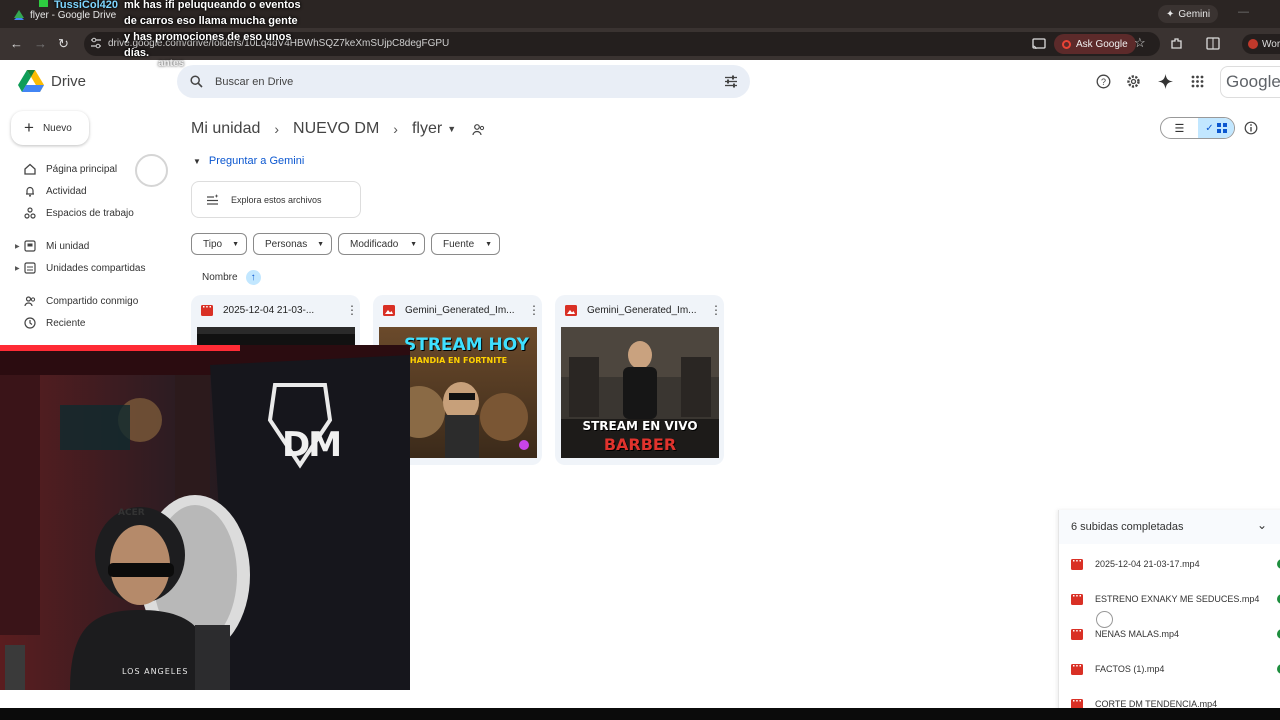 Image resolution: width=1280 pixels, height=720 pixels. Describe the element at coordinates (1135, 564) in the screenshot. I see `upload-item: 2025-12-04 21-03-17.mp4` at that location.